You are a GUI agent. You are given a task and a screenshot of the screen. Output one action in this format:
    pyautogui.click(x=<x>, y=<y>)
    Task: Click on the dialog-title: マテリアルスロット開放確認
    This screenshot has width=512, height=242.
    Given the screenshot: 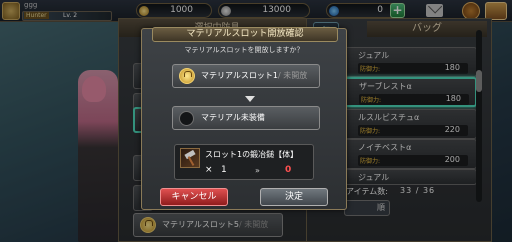 What is the action you would take?
    pyautogui.click(x=245, y=34)
    